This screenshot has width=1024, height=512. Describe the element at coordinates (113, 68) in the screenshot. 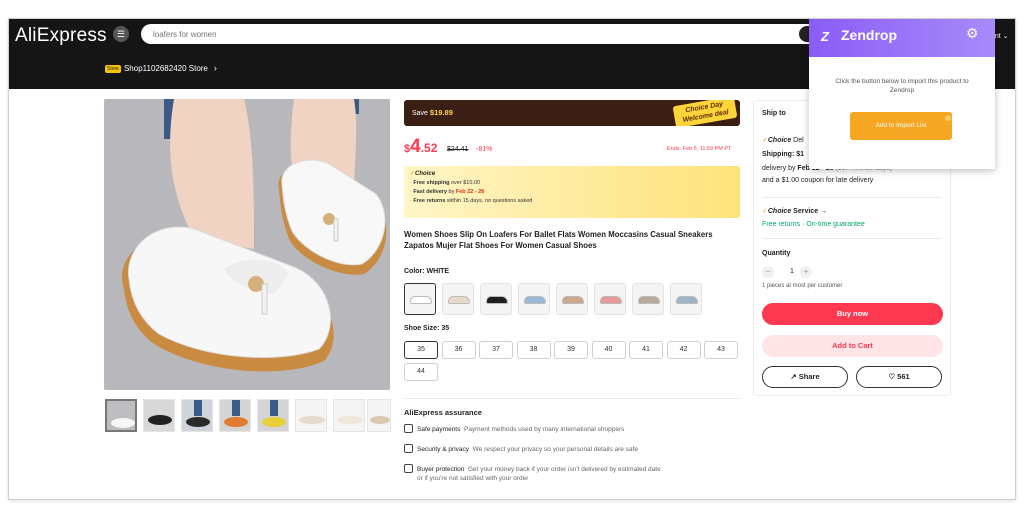

I see `store-badge: Store` at that location.